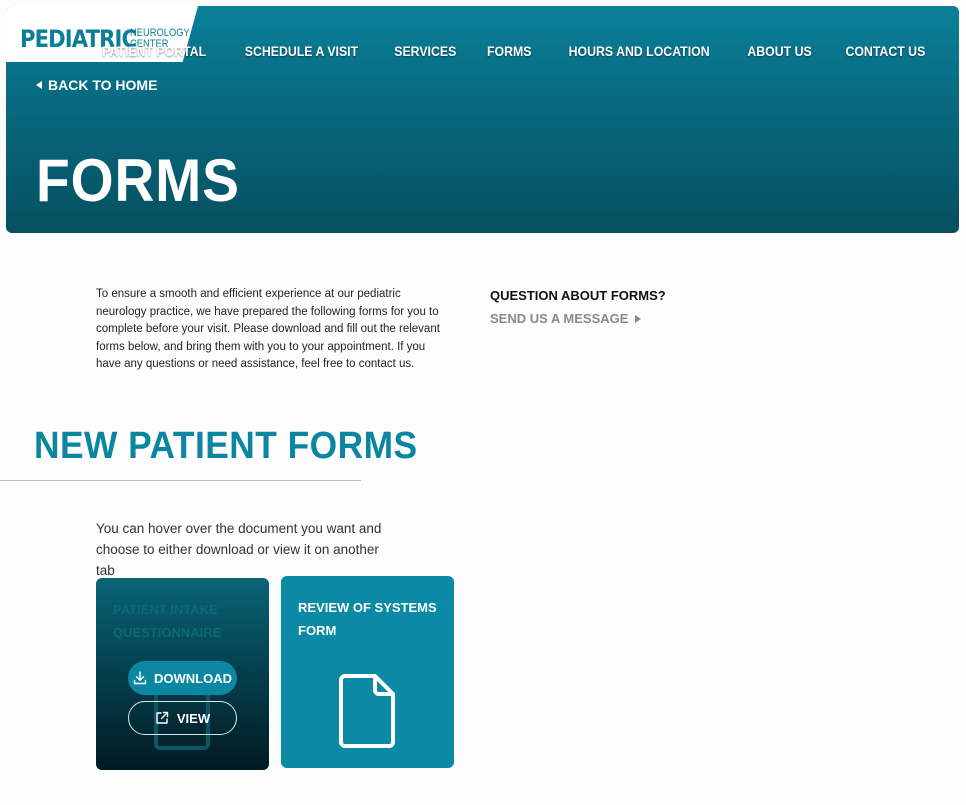  What do you see at coordinates (167, 621) in the screenshot?
I see `form-card-title: PATIENT INTAKE QUESTIONNAIRE` at bounding box center [167, 621].